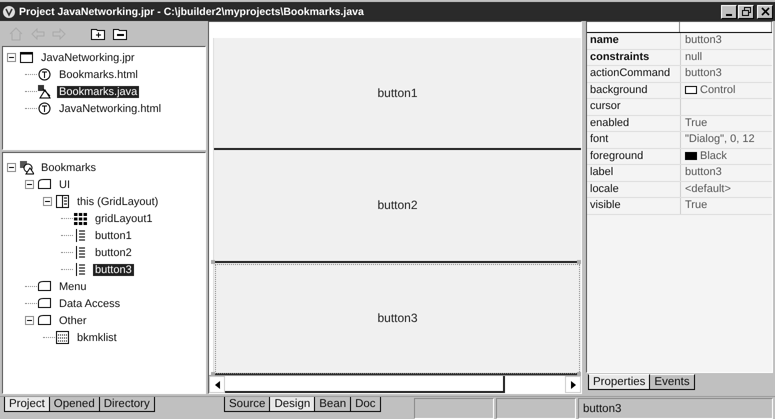  Describe the element at coordinates (634, 40) in the screenshot. I see `property-name: name` at that location.